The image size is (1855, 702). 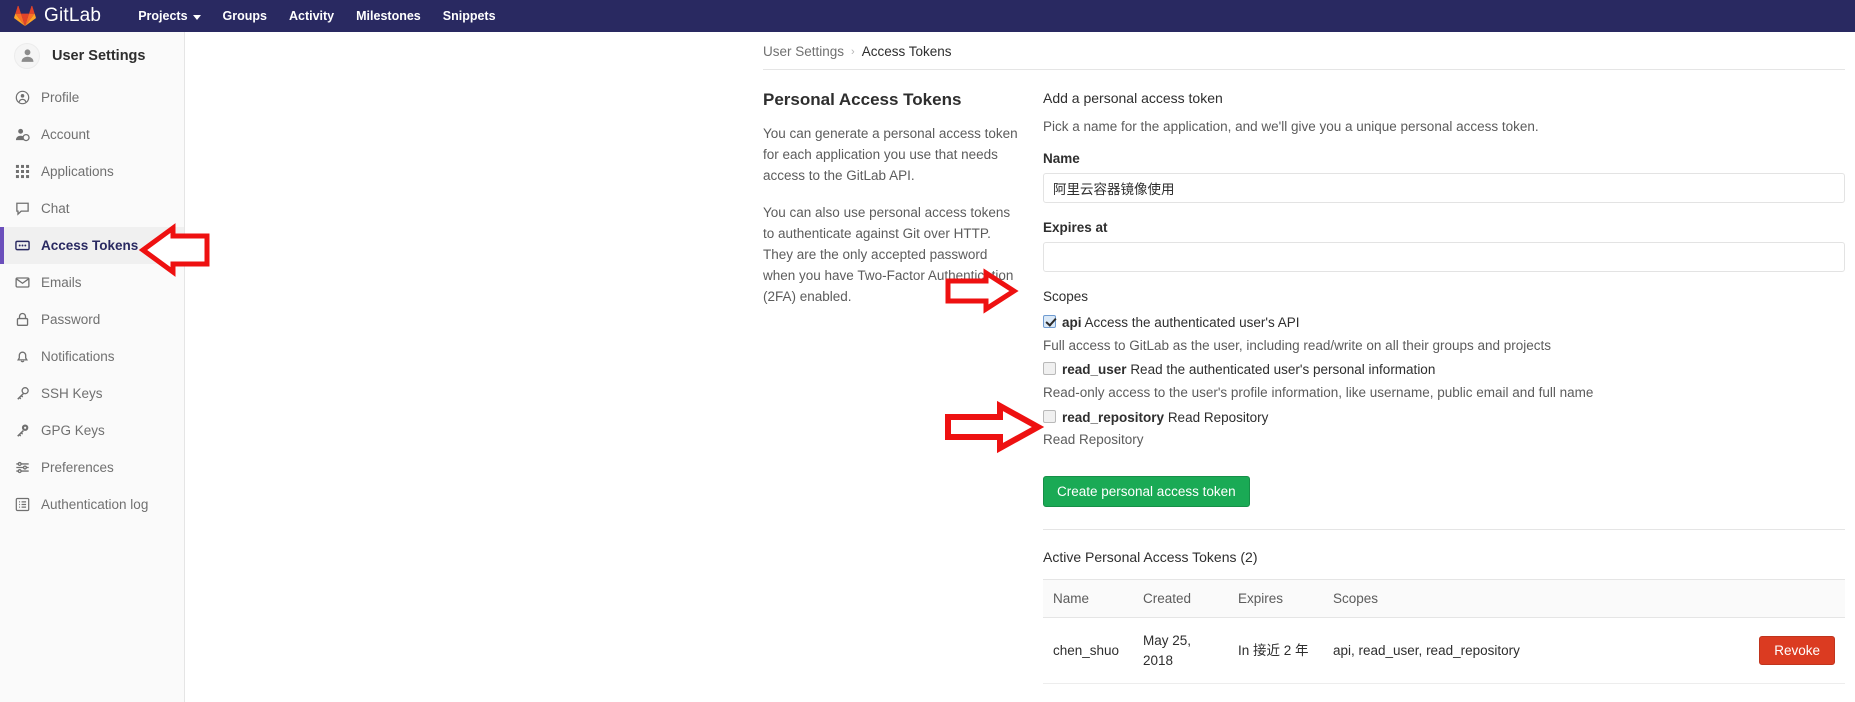 What do you see at coordinates (163, 16) in the screenshot?
I see `nav-link-projects-label: Projects` at bounding box center [163, 16].